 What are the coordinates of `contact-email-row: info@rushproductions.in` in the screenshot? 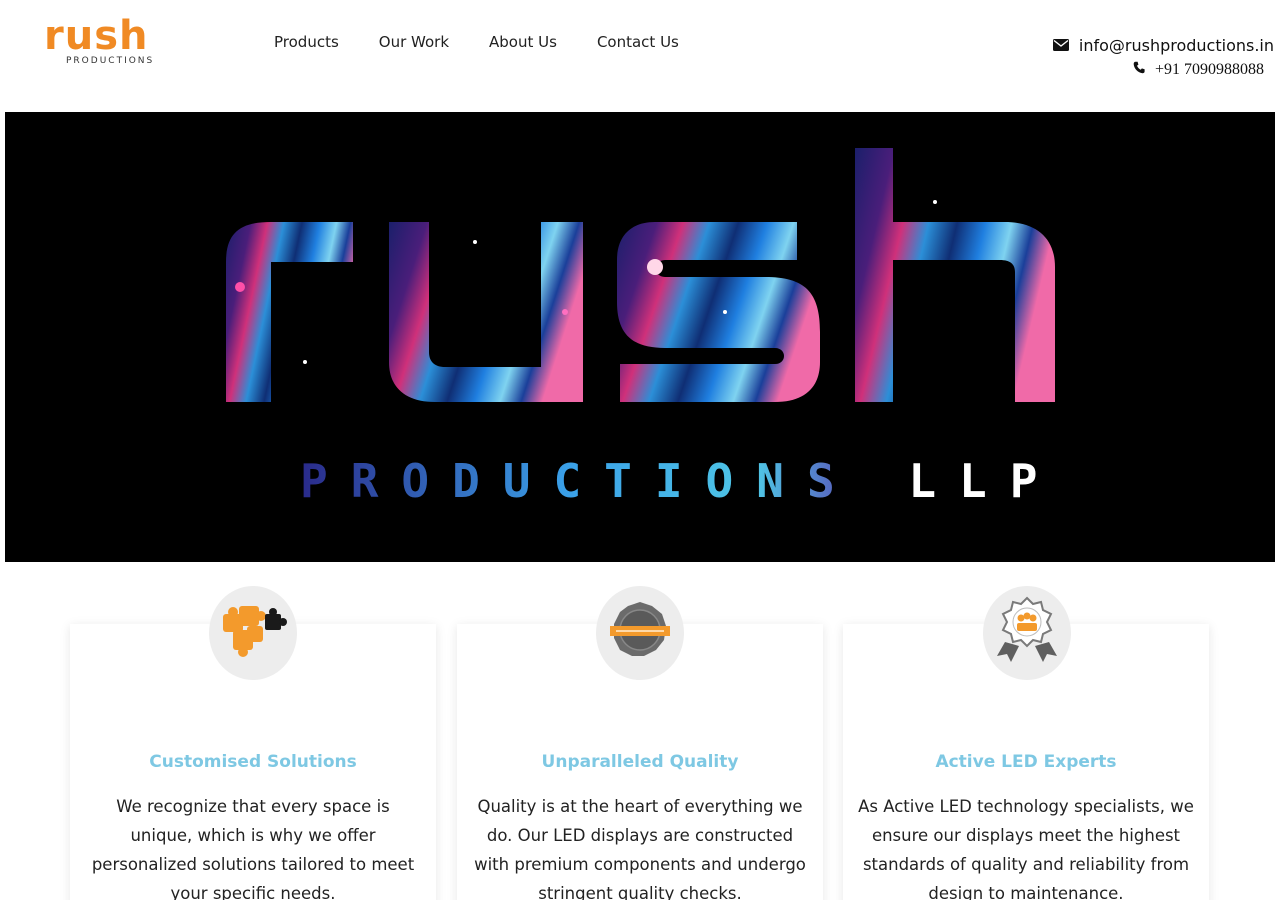 It's located at (1163, 45).